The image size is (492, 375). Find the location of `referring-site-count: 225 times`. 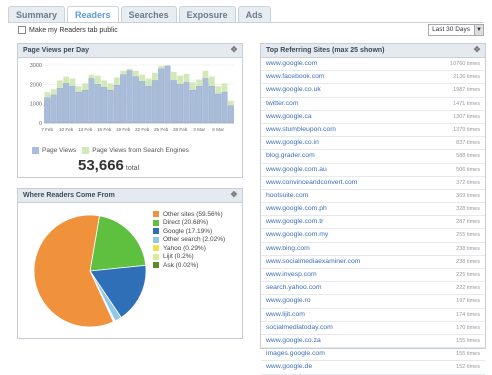

referring-site-count: 225 times is located at coordinates (468, 275).